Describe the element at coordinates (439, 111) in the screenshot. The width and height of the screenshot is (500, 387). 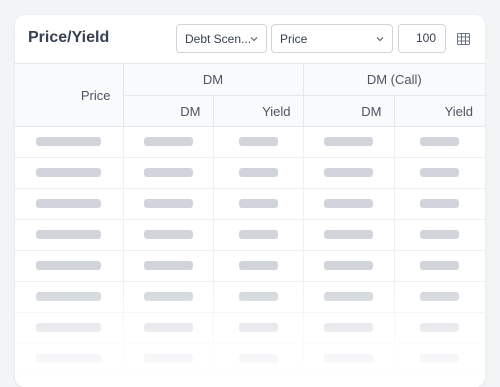
I see `dm-call-yield-column-header: Yield` at that location.